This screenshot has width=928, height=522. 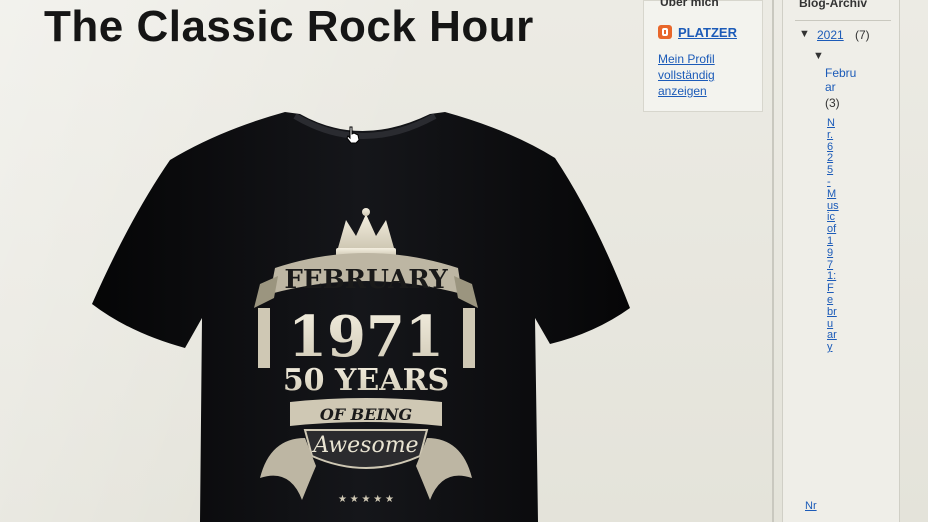 What do you see at coordinates (830, 35) in the screenshot?
I see `archive-year-link: 2021` at bounding box center [830, 35].